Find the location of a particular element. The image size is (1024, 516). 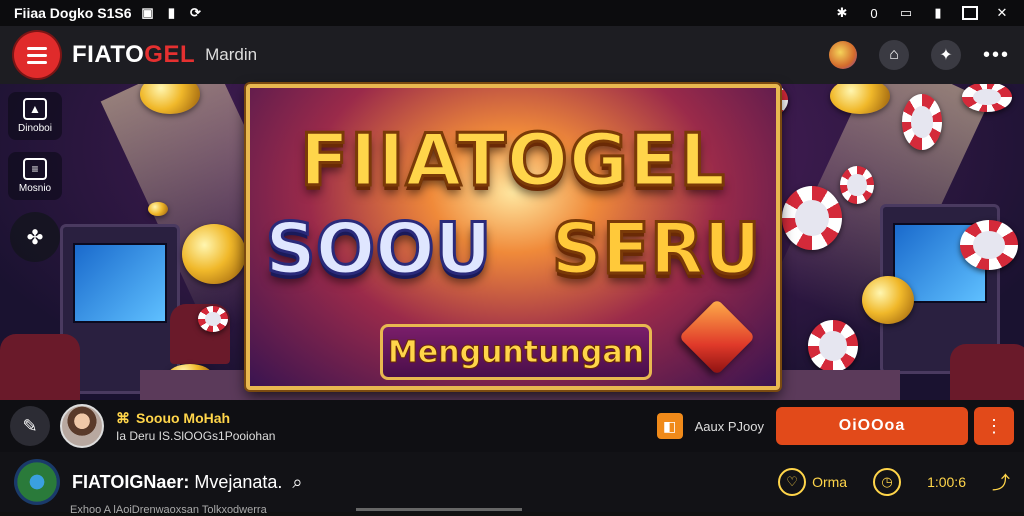

progress-bar is located at coordinates (439, 509).